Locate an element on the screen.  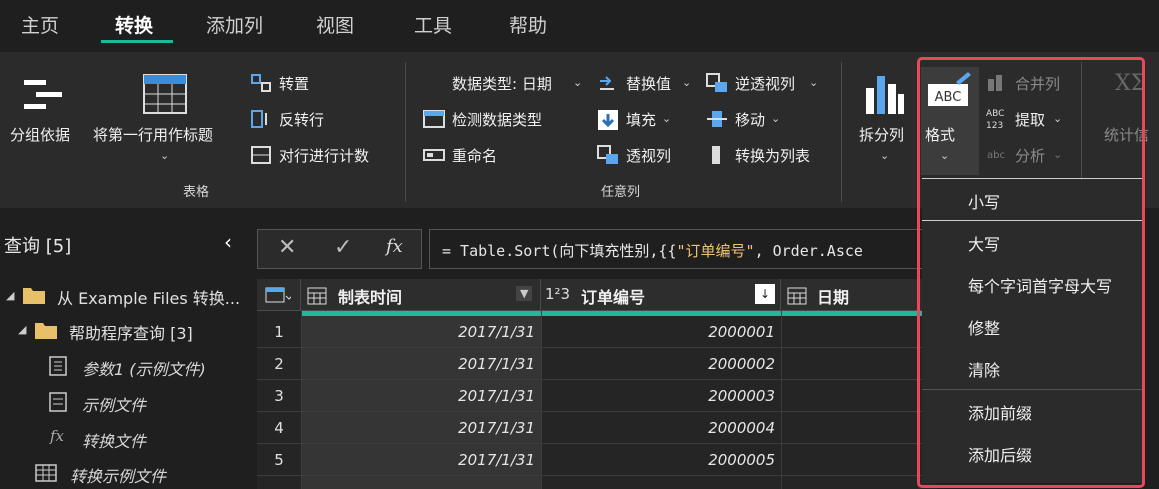
integer-icon: 1²3 is located at coordinates (558, 294).